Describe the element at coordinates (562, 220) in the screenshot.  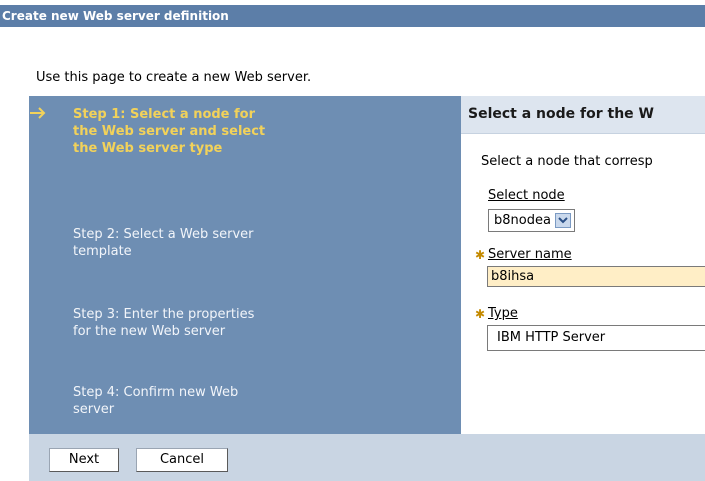
I see `chevron-down-icon` at that location.